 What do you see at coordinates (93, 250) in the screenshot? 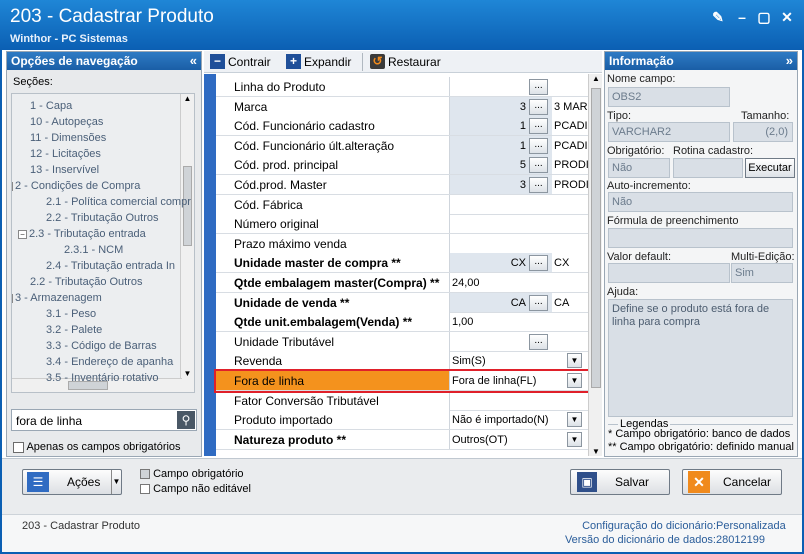
I see `tree-item: 2.3.1 - NCM` at bounding box center [93, 250].